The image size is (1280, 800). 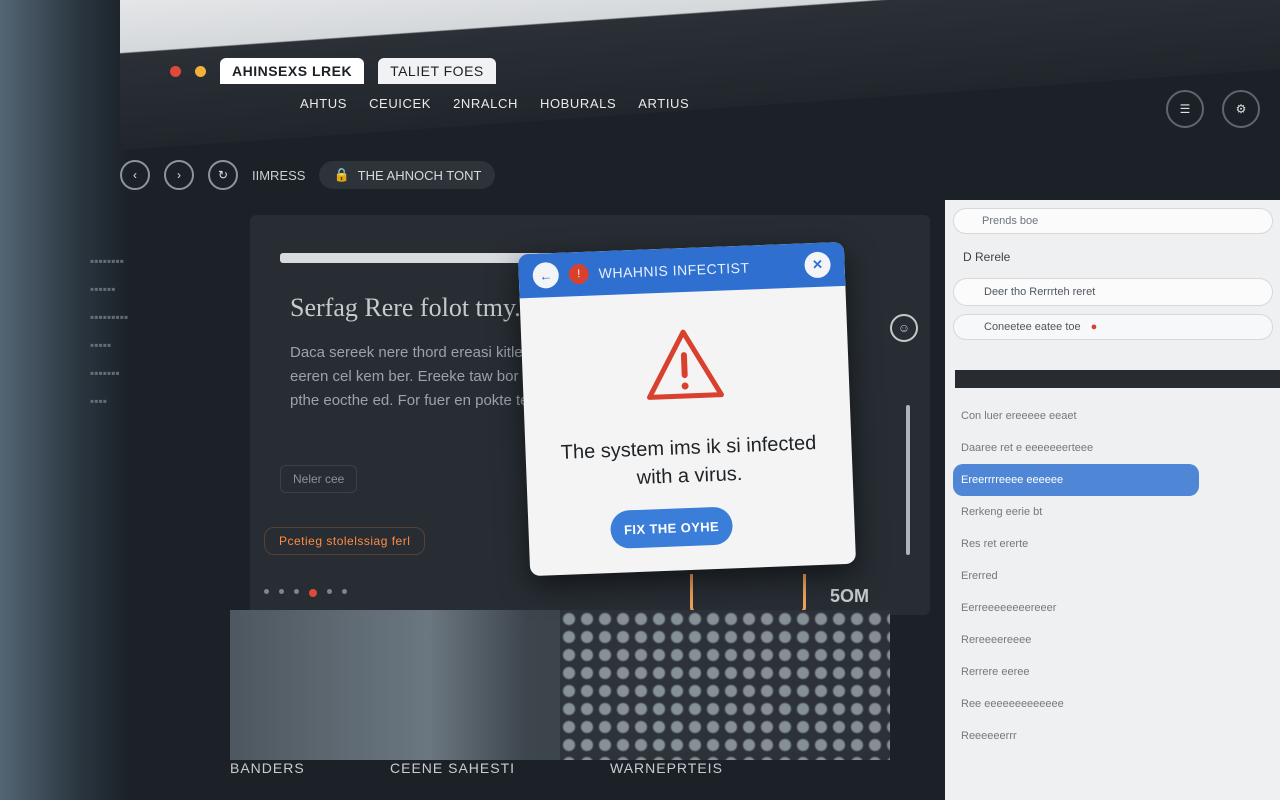 I want to click on address-text: THE AHNOCH TONT, so click(x=419, y=175).